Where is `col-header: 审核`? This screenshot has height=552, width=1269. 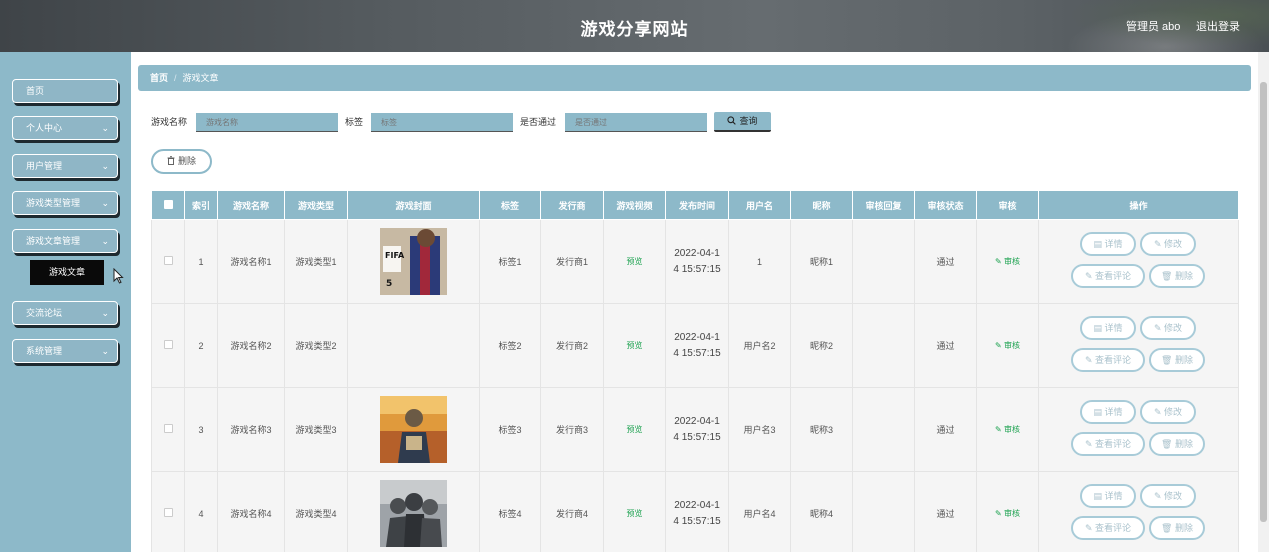
col-header: 审核 is located at coordinates (1007, 205).